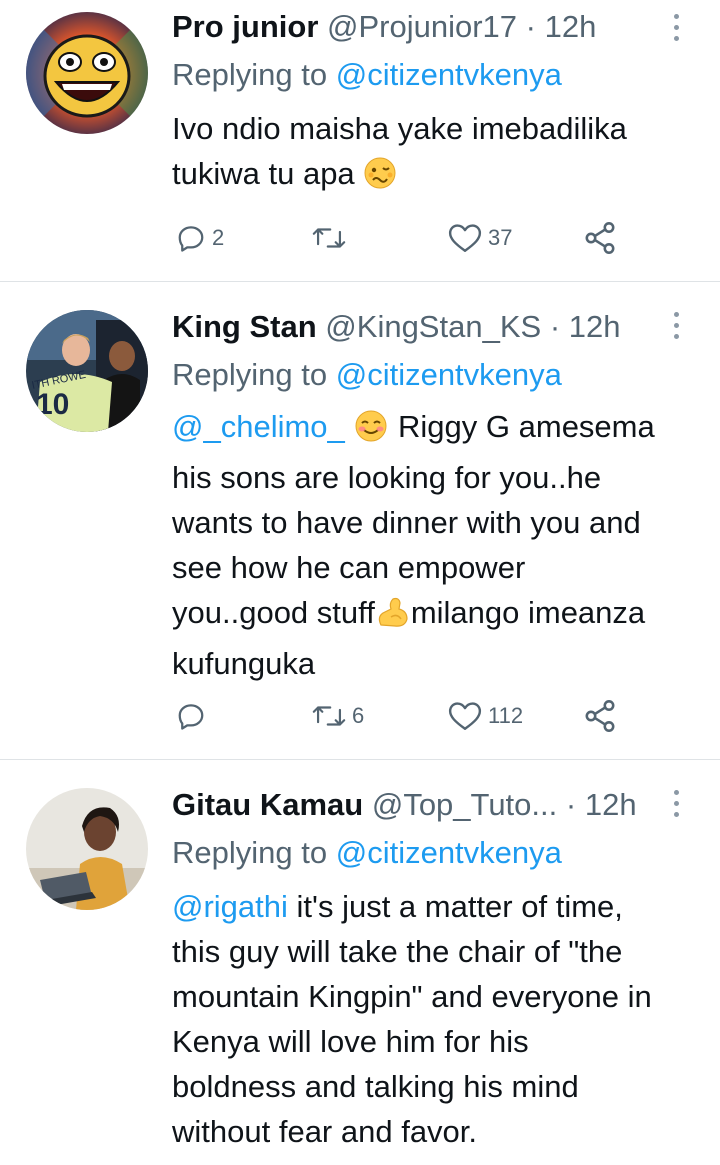 The image size is (720, 1165). What do you see at coordinates (433, 326) in the screenshot?
I see `user-handle: @KingStan_KS` at bounding box center [433, 326].